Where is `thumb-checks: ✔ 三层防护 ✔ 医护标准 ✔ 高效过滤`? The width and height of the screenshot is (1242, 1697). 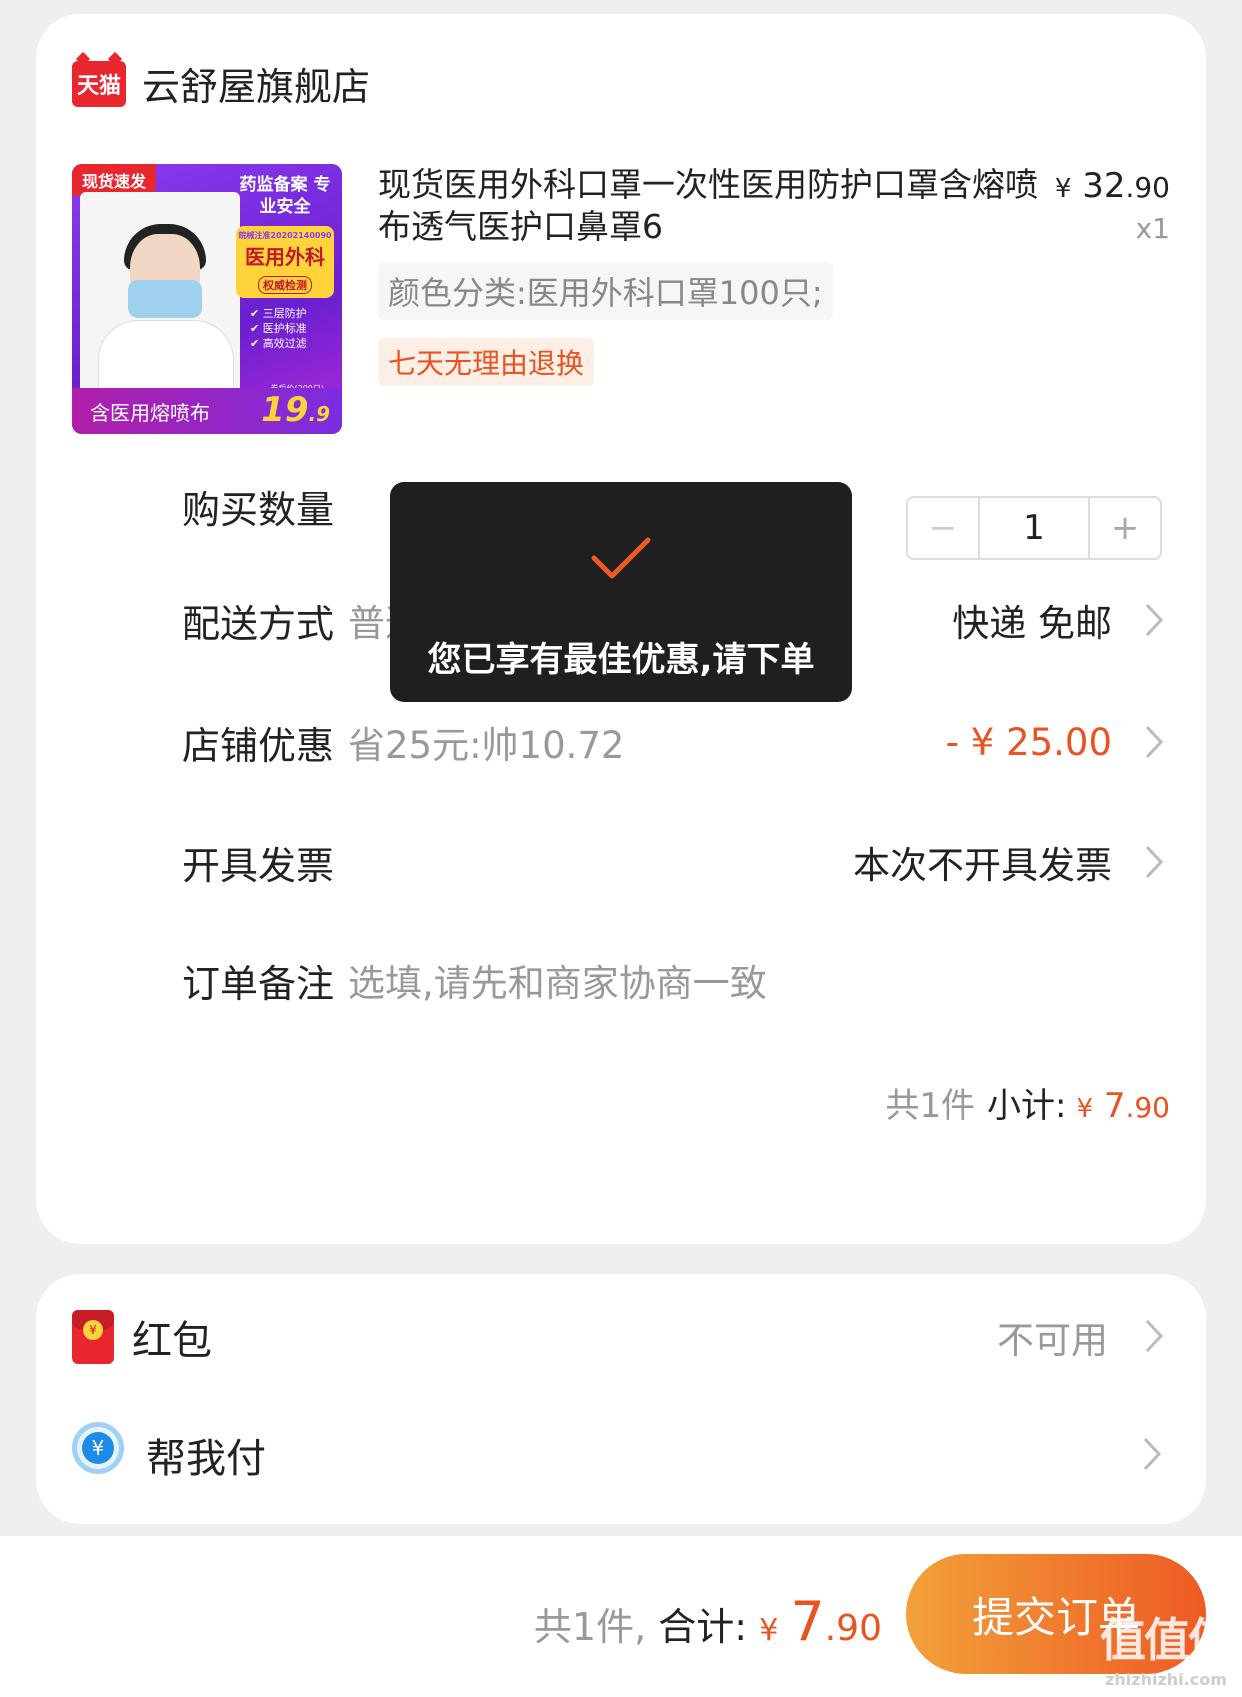
thumb-checks: ✔ 三层防护 ✔ 医护标准 ✔ 高效过滤 is located at coordinates (285, 328).